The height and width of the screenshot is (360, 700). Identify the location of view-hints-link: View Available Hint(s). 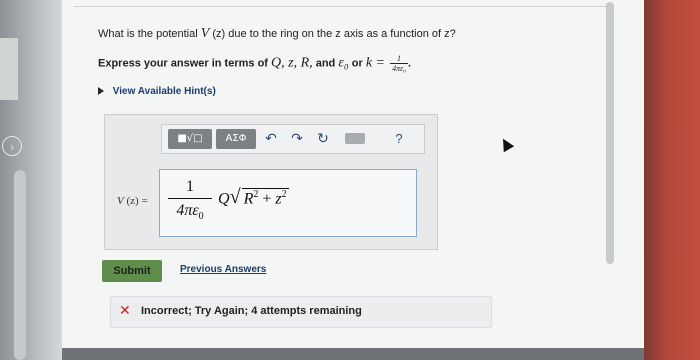
(157, 91).